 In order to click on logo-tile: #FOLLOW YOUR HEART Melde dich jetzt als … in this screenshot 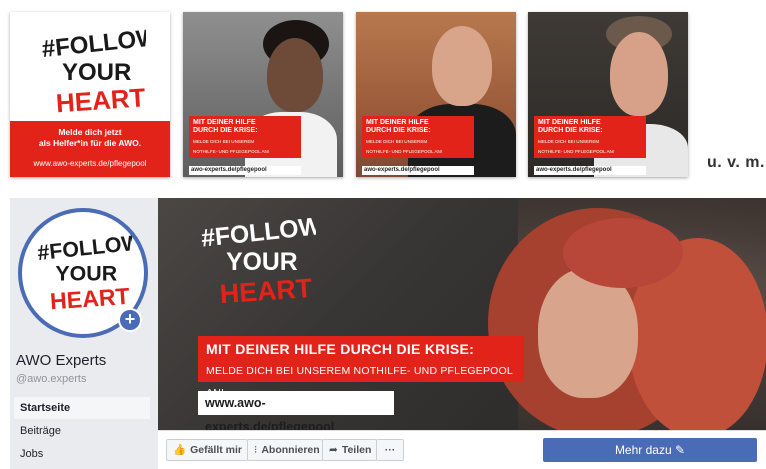, I will do `click(90, 94)`.